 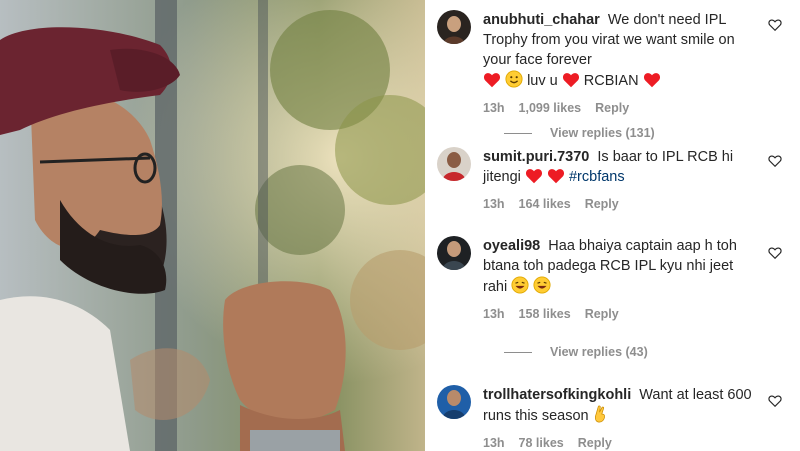 I want to click on comment-likes: 158 likes, so click(x=545, y=314).